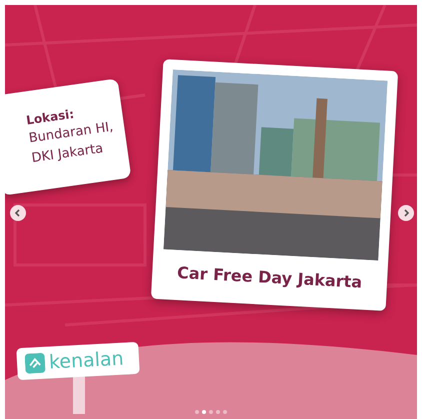 This screenshot has width=422, height=419. What do you see at coordinates (79, 394) in the screenshot?
I see `sign-post` at bounding box center [79, 394].